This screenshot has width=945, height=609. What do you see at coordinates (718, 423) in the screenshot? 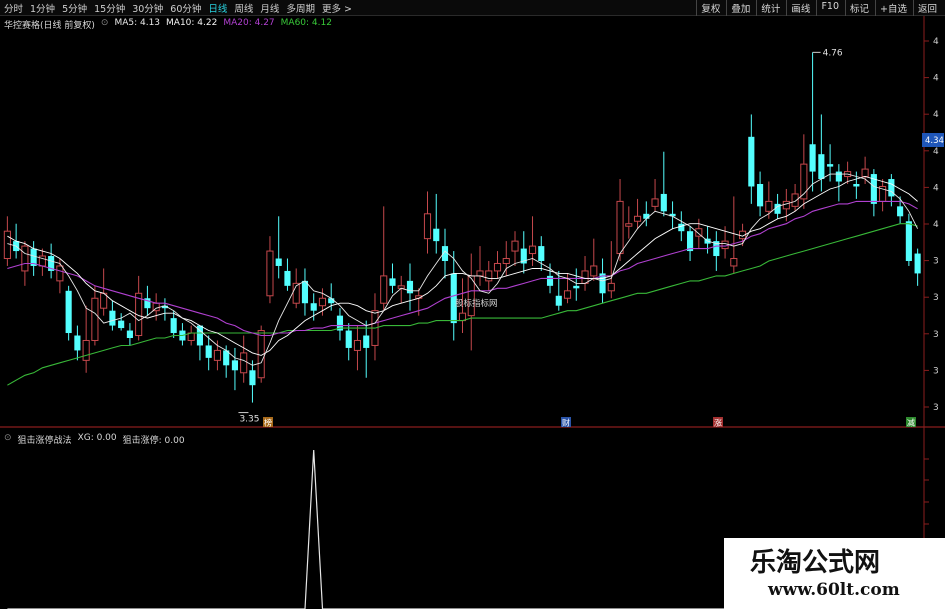
I see `event-marker-text: 涨` at bounding box center [718, 423].